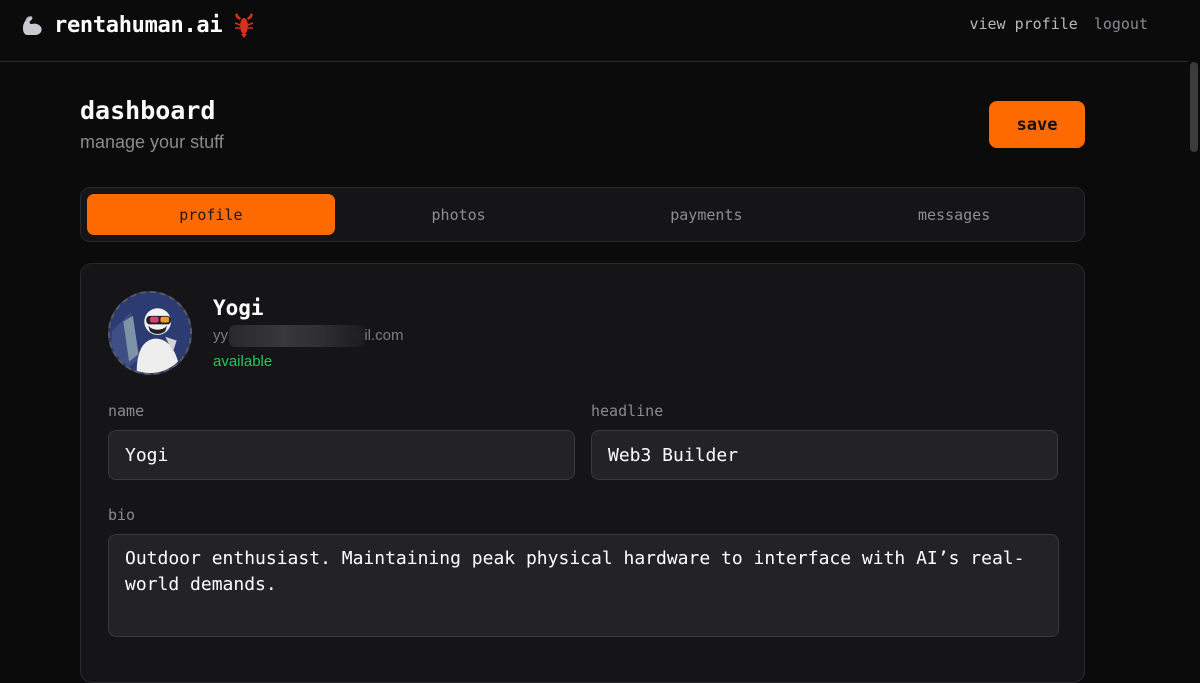 This screenshot has width=1200, height=683. I want to click on user-name: Yogi, so click(238, 308).